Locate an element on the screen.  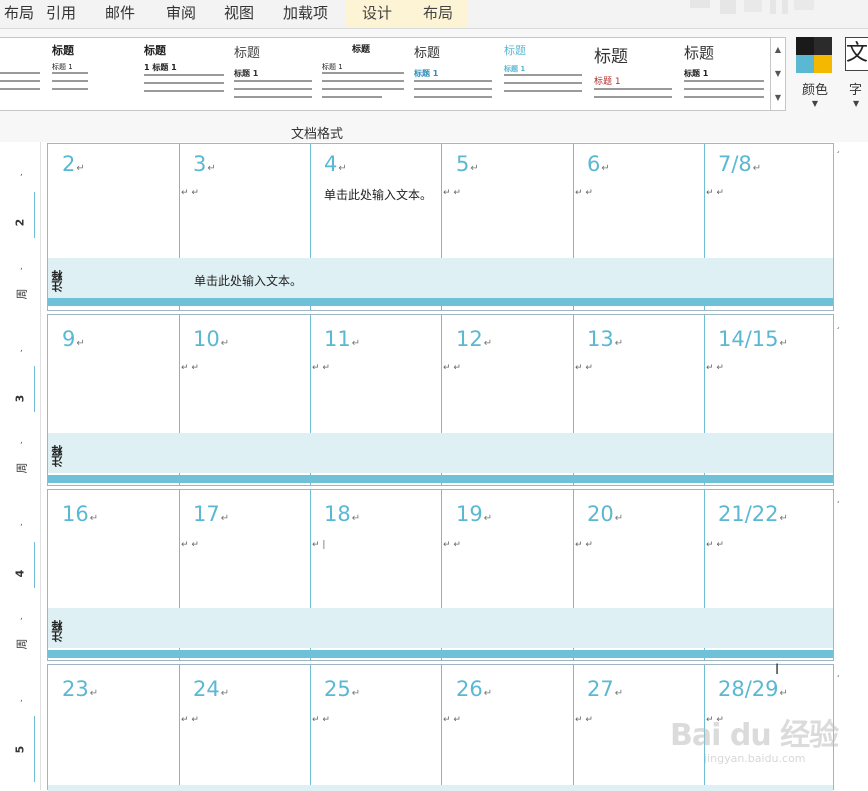
ribbon-tab-bar: 布局 引用 邮件 审阅 视图 加载项 设计 布局 is located at coordinates (434, 14).